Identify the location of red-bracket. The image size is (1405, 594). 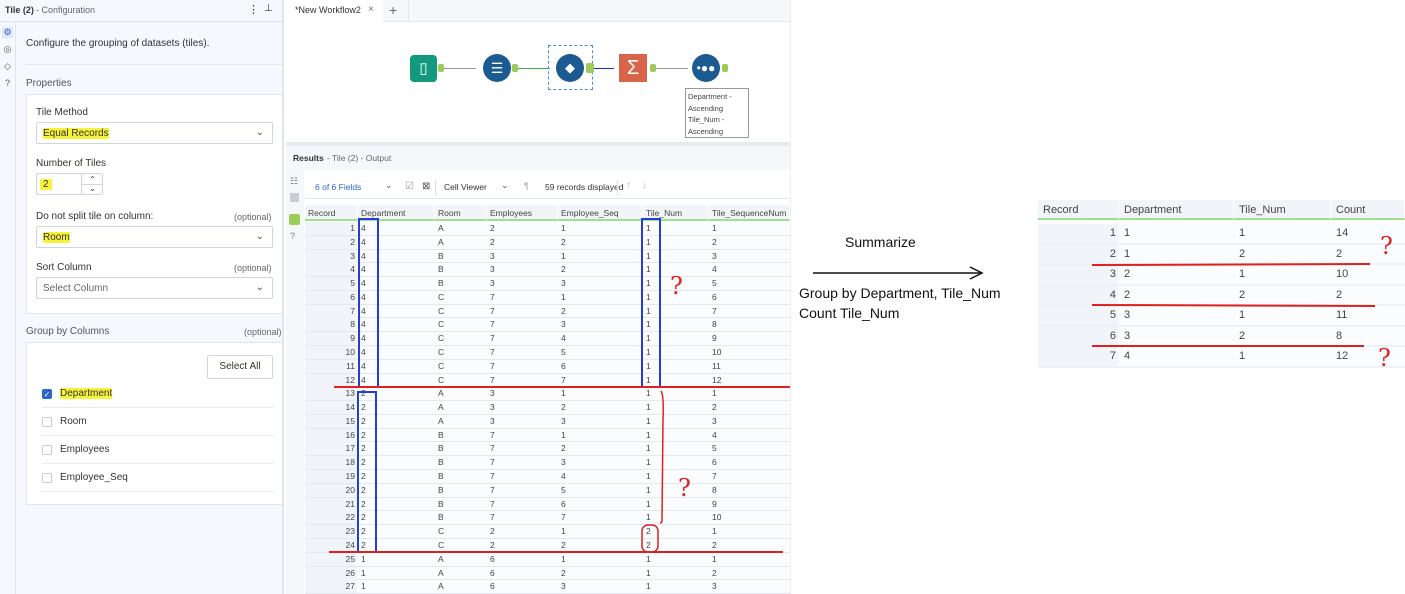
(661, 457).